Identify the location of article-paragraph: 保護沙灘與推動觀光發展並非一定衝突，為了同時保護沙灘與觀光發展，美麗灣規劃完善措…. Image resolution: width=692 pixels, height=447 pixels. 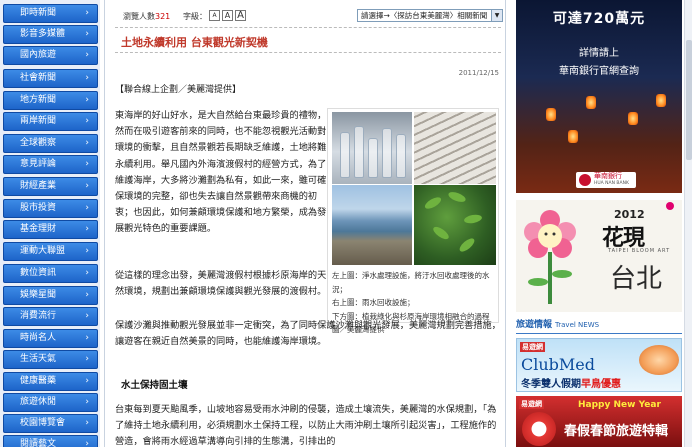
(308, 334).